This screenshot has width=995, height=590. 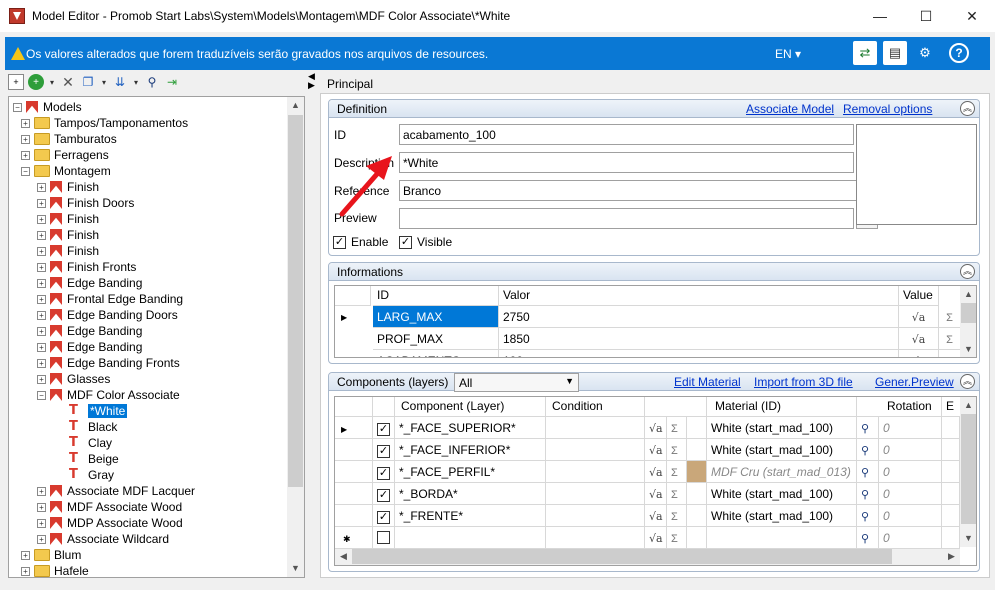 I want to click on tree-item: T Black, so click(x=88, y=427).